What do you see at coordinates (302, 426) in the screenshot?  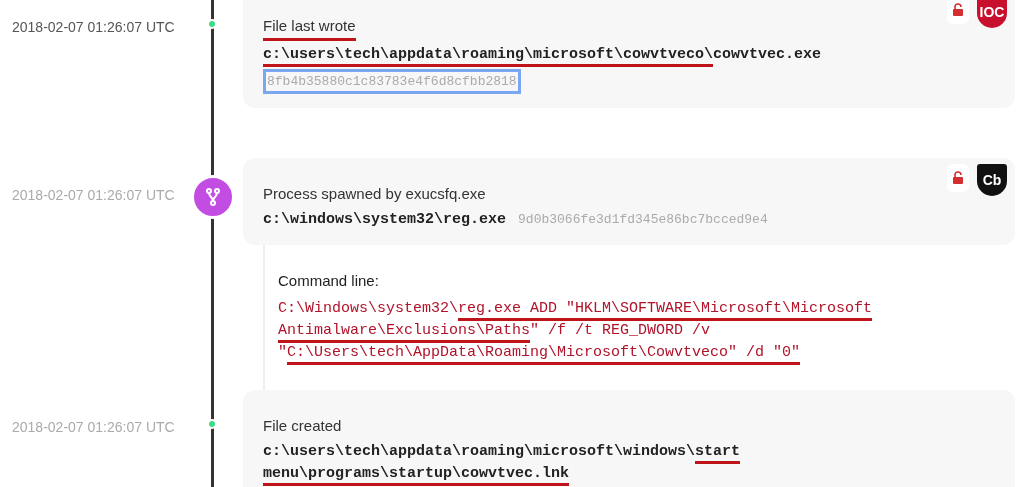 I see `event-title: File created` at bounding box center [302, 426].